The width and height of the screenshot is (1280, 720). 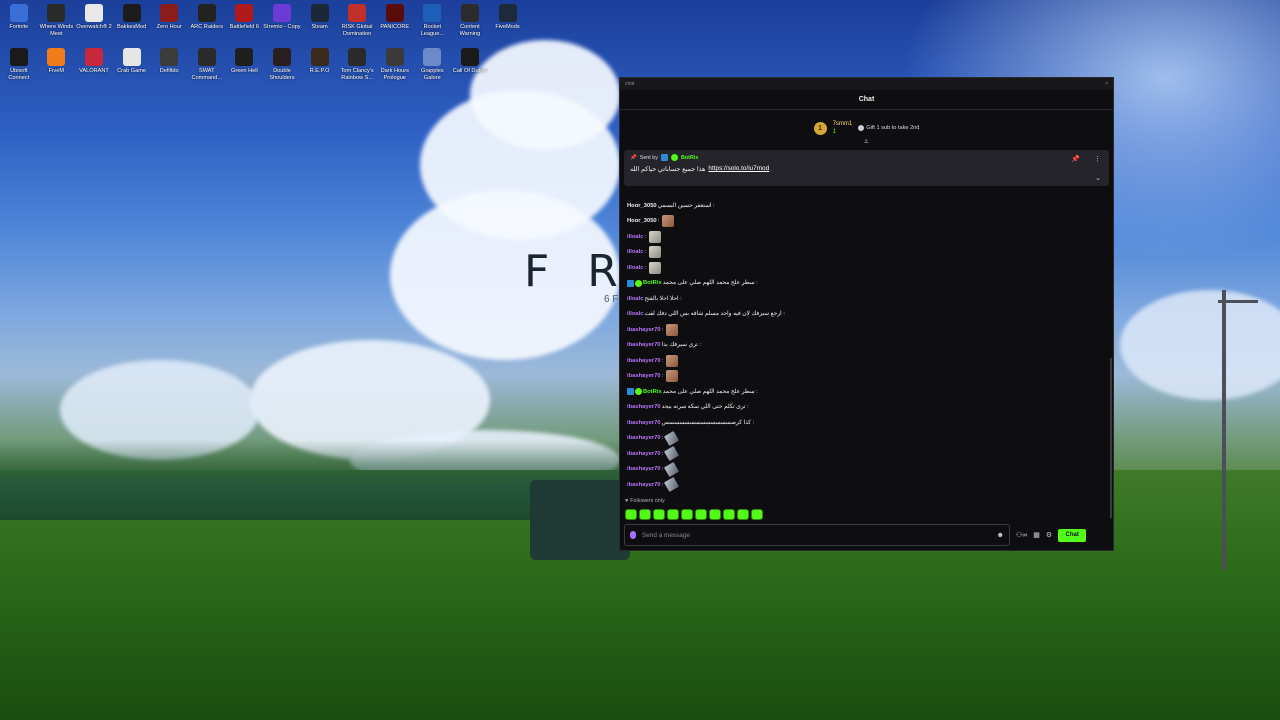 I want to click on desktop-shortcut: FiveMods, so click(x=508, y=24).